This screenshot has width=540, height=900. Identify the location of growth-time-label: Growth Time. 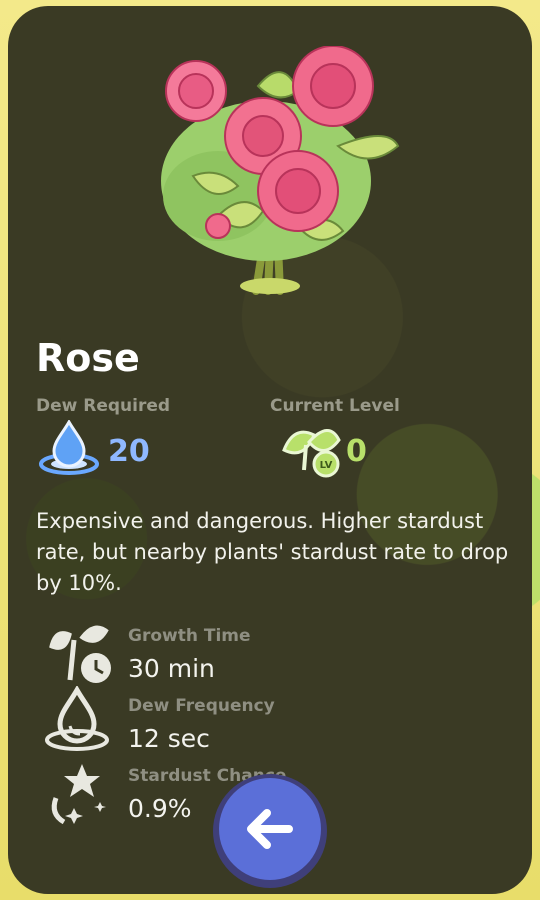
(189, 636).